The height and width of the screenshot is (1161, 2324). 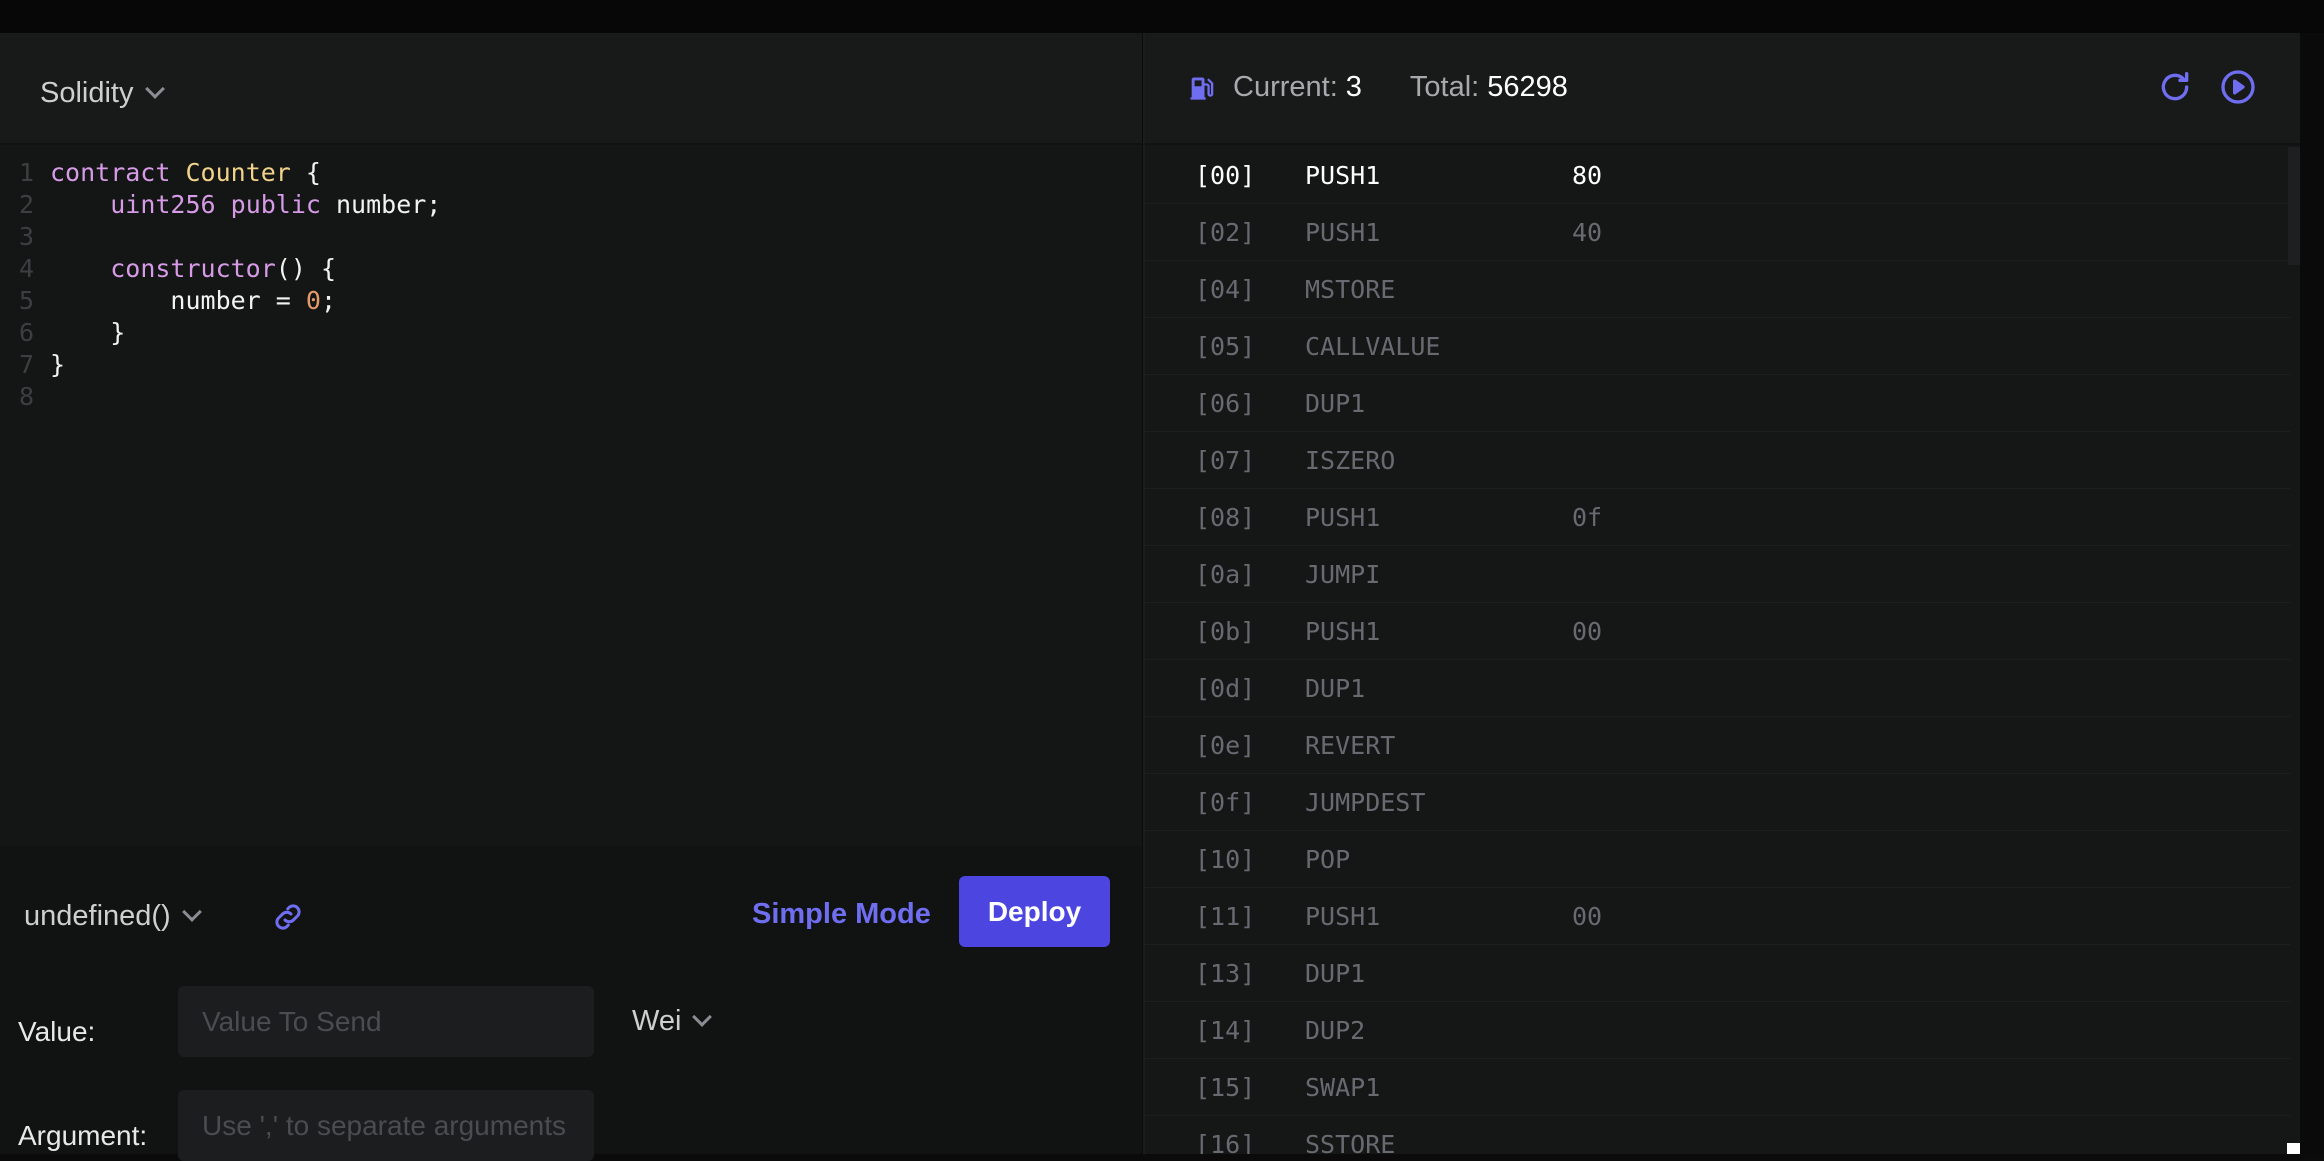 What do you see at coordinates (1717, 745) in the screenshot?
I see `opcode-row: [0e] REVERT` at bounding box center [1717, 745].